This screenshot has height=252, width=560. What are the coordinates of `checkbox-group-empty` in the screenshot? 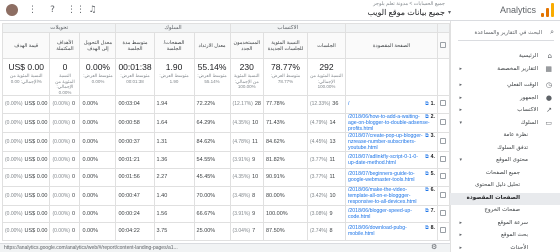 It's located at (443, 28).